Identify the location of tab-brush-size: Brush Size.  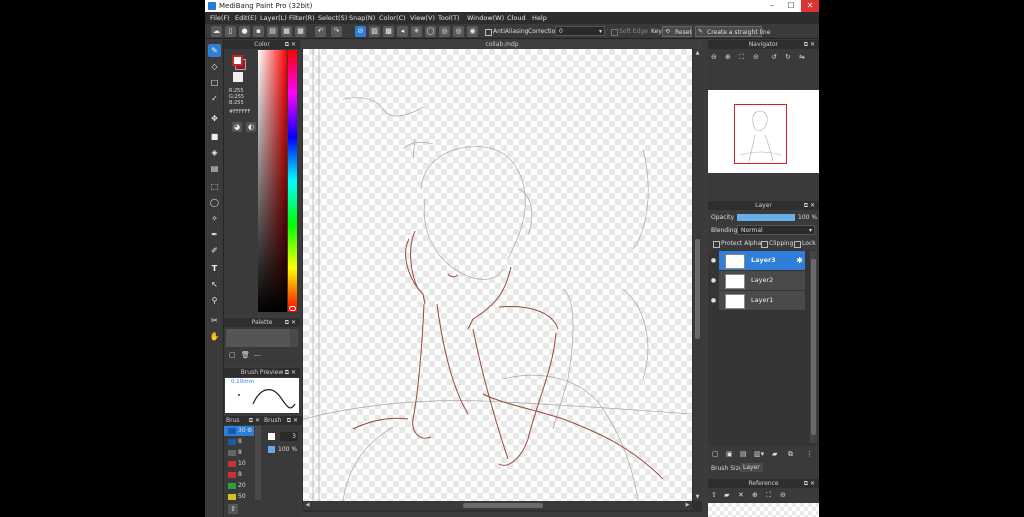
(727, 468).